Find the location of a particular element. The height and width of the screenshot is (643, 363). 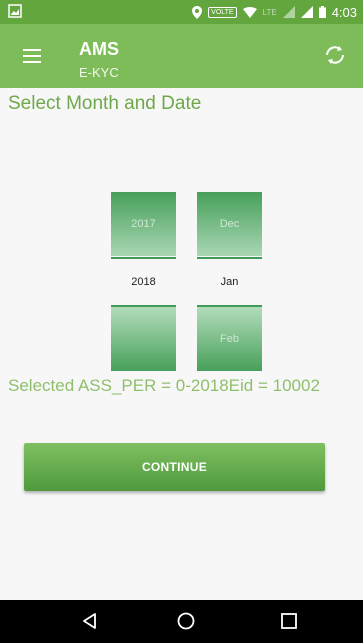

year-prev-value: 2017 is located at coordinates (143, 224).